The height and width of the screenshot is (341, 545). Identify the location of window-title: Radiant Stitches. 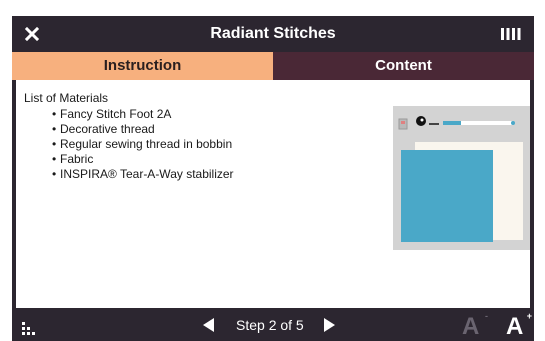
(273, 33).